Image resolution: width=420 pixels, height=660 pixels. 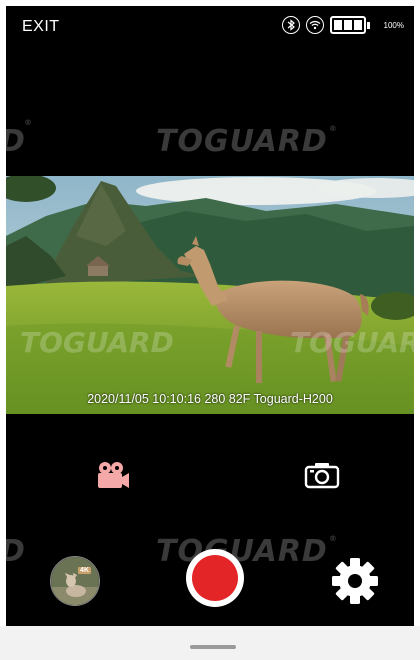 I want to click on battery-icon, so click(x=349, y=25).